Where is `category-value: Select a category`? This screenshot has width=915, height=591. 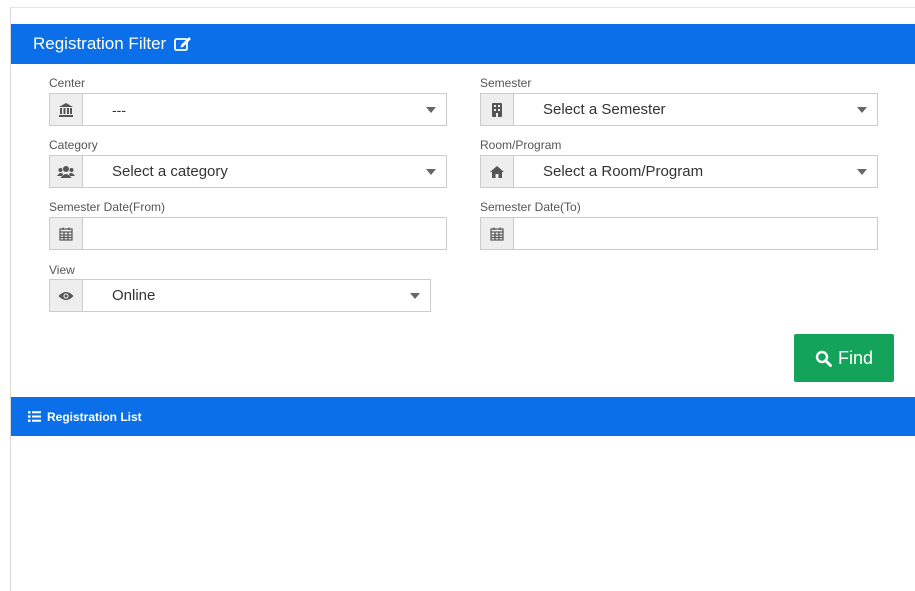 category-value: Select a category is located at coordinates (170, 171).